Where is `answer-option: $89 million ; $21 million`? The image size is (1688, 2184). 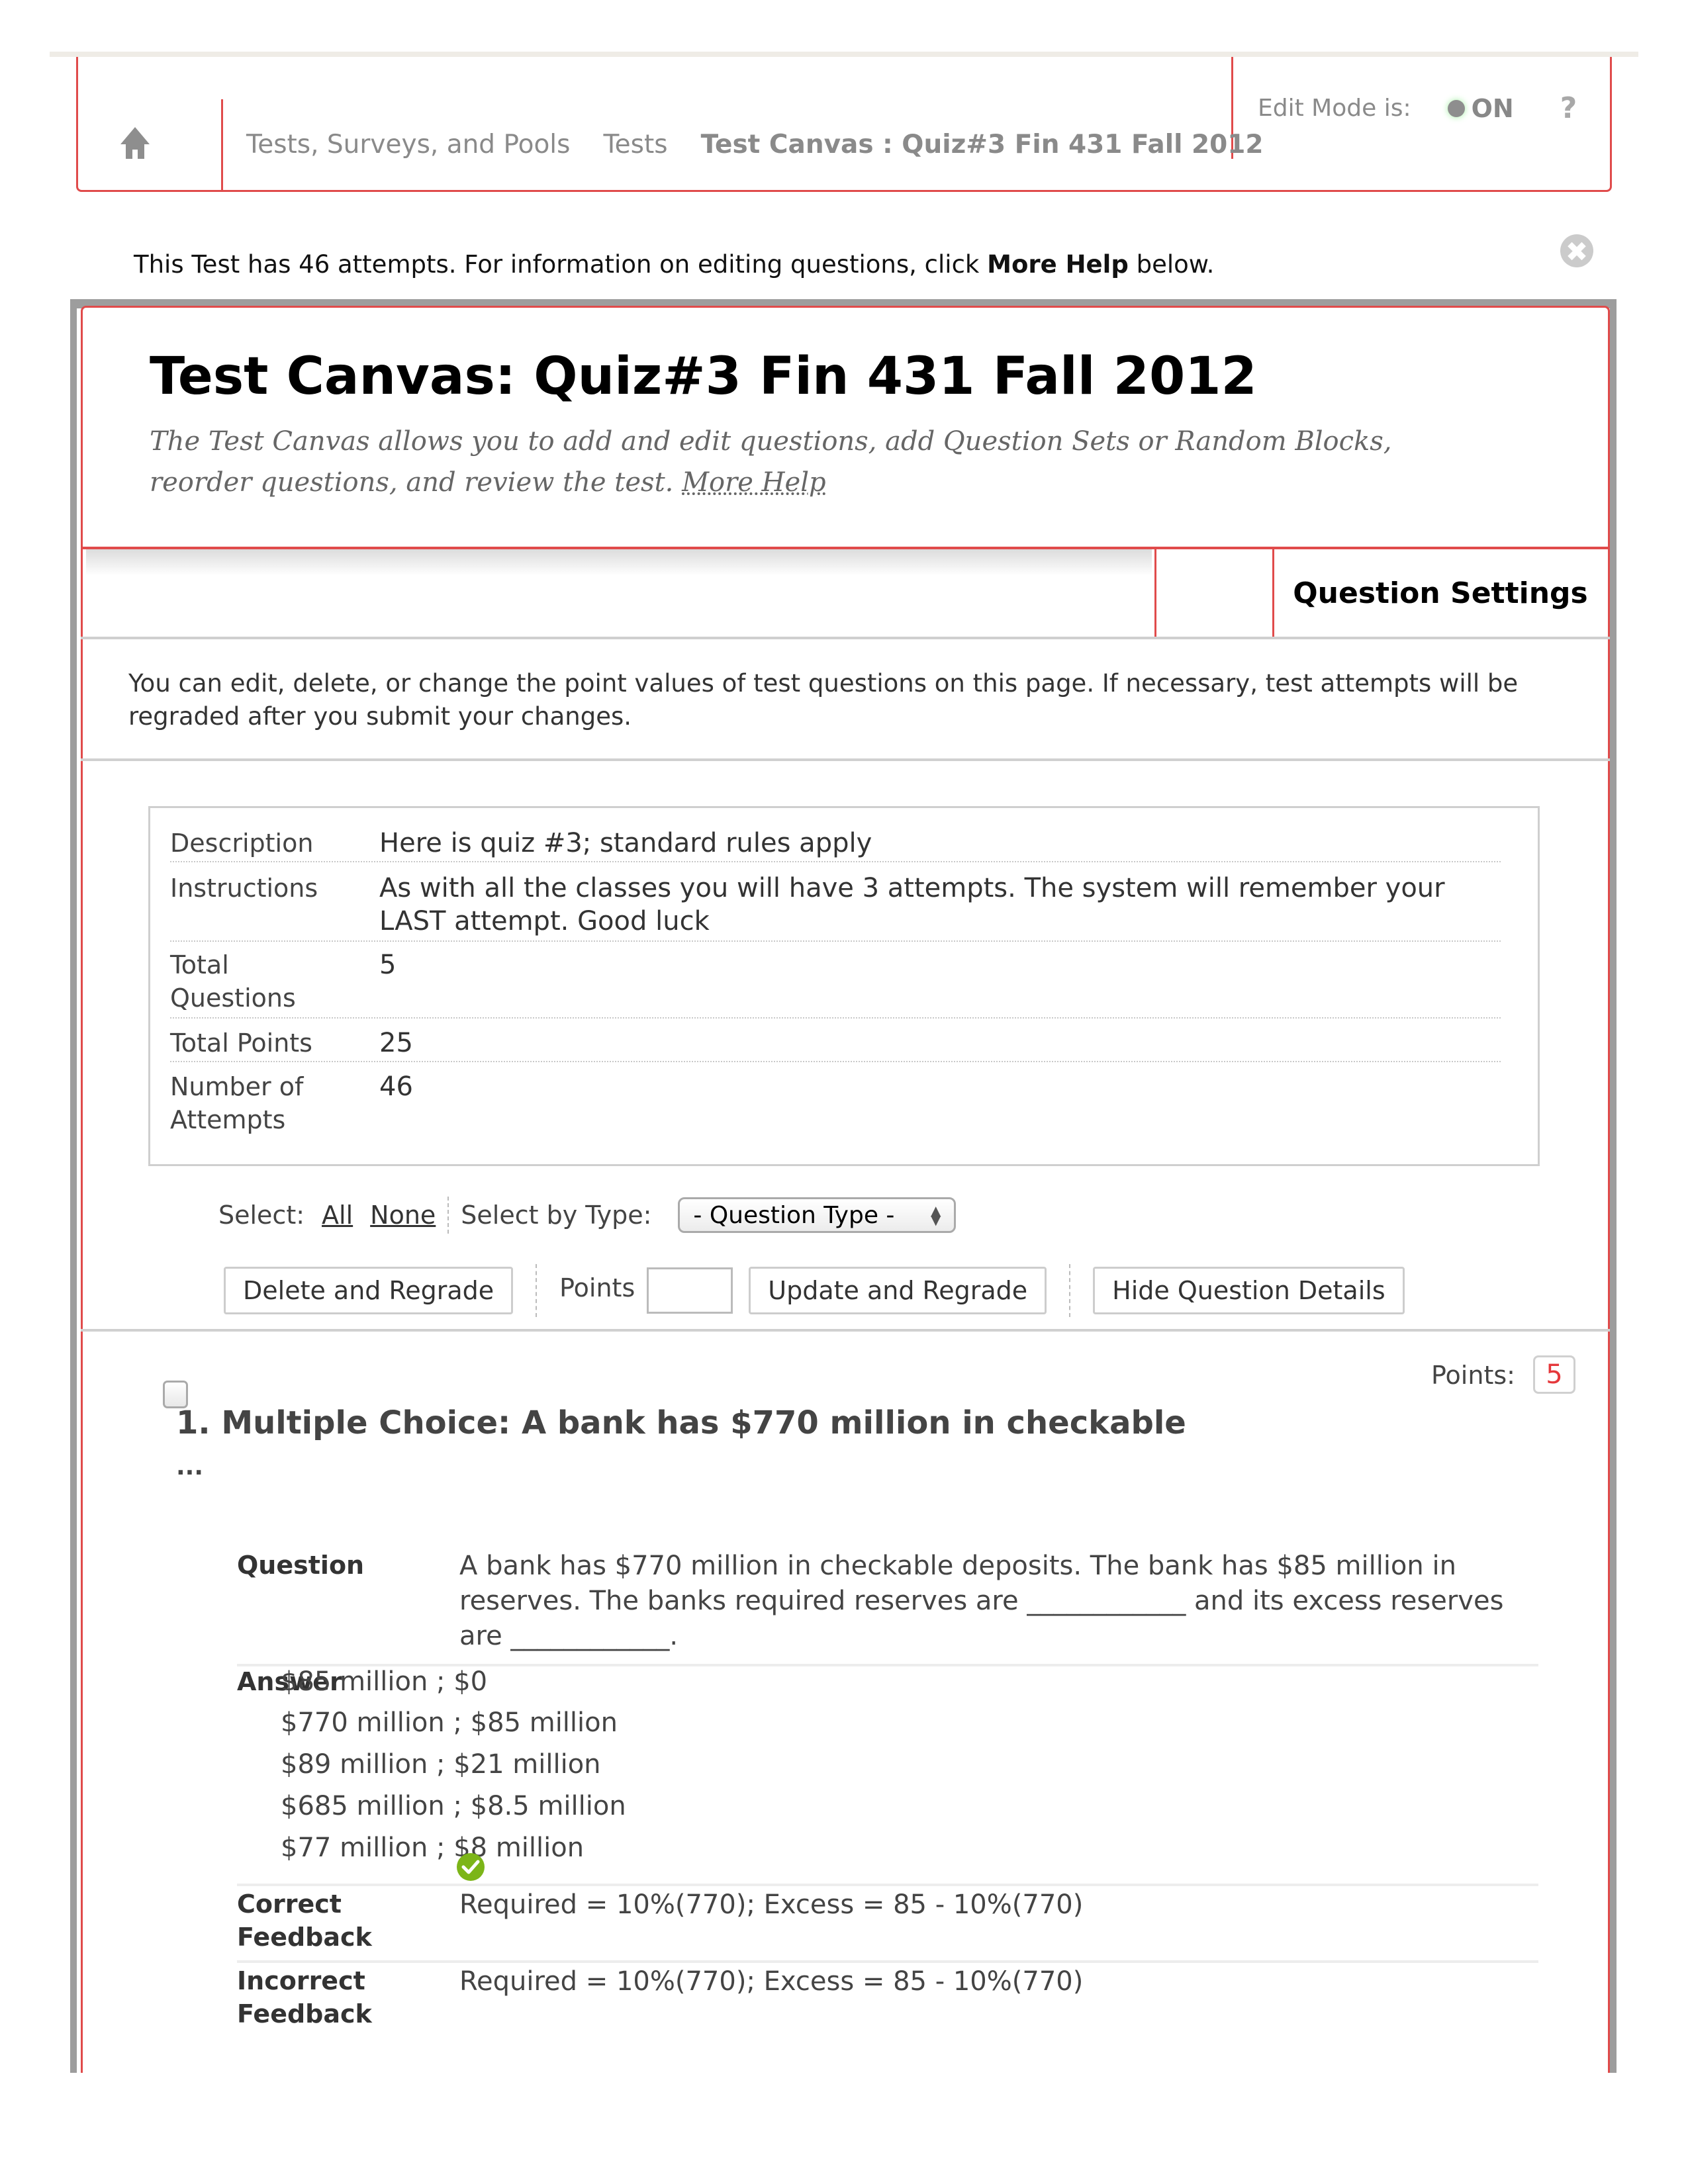 answer-option: $89 million ; $21 million is located at coordinates (441, 1764).